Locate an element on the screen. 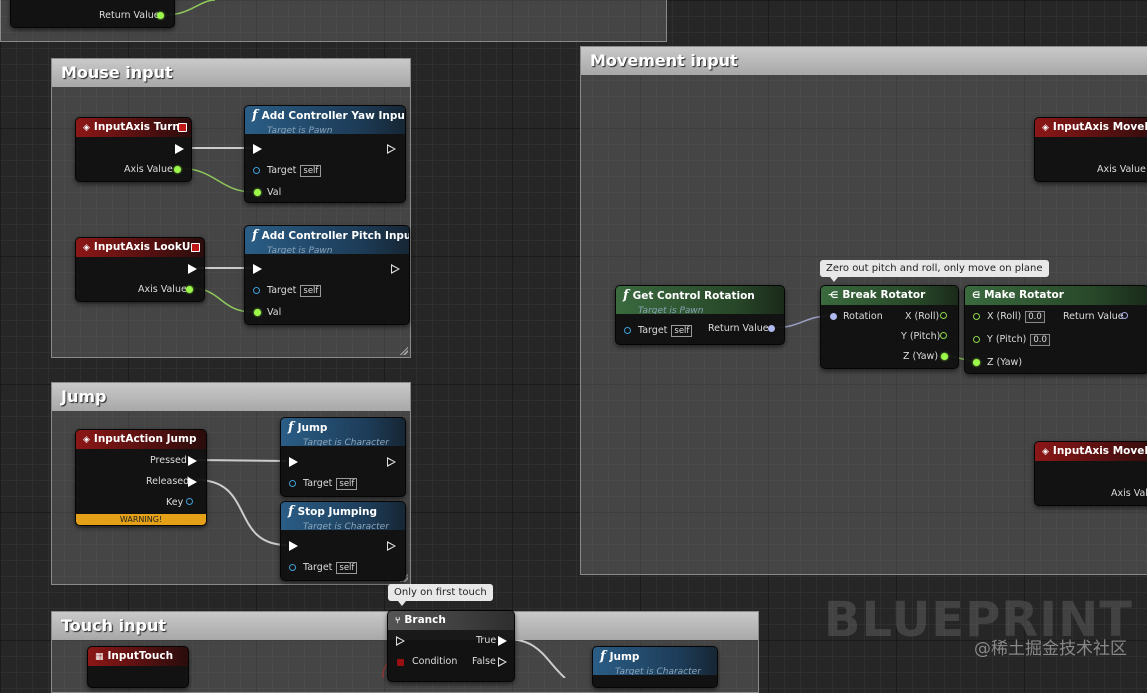 Image resolution: width=1147 pixels, height=693 pixels. input-touch-node: ▦ InputTouch is located at coordinates (138, 667).